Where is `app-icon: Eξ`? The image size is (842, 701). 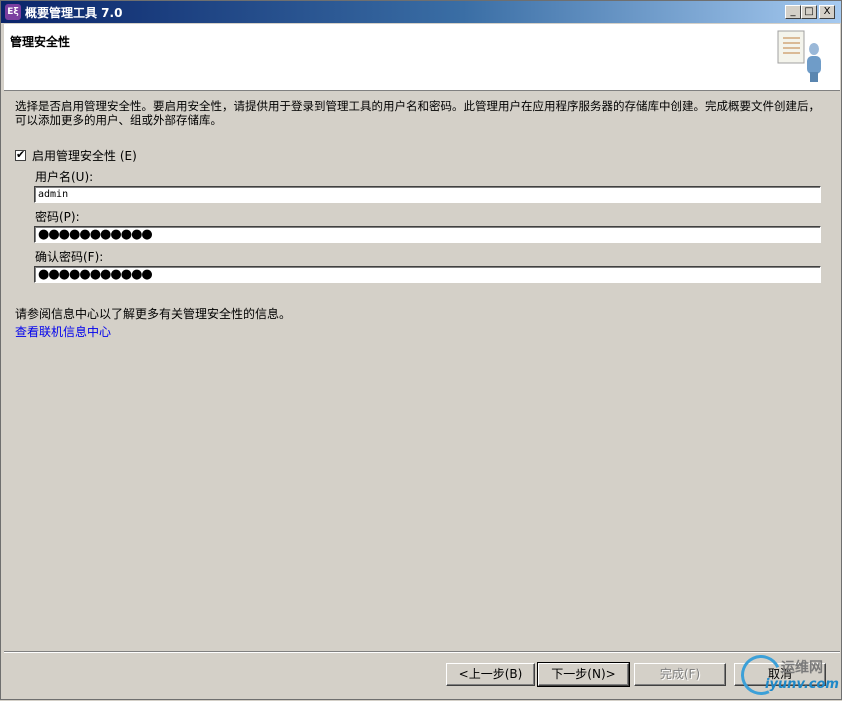
app-icon: Eξ is located at coordinates (13, 12).